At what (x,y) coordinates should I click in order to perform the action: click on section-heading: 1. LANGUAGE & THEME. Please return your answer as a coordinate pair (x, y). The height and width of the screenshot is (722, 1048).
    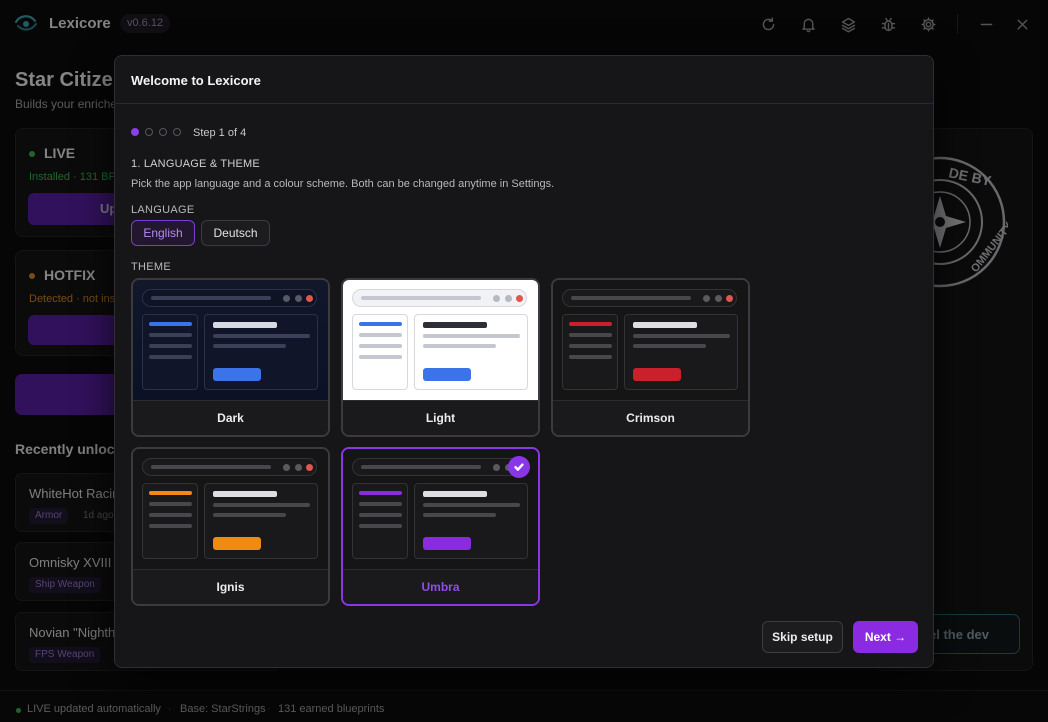
    Looking at the image, I should click on (195, 164).